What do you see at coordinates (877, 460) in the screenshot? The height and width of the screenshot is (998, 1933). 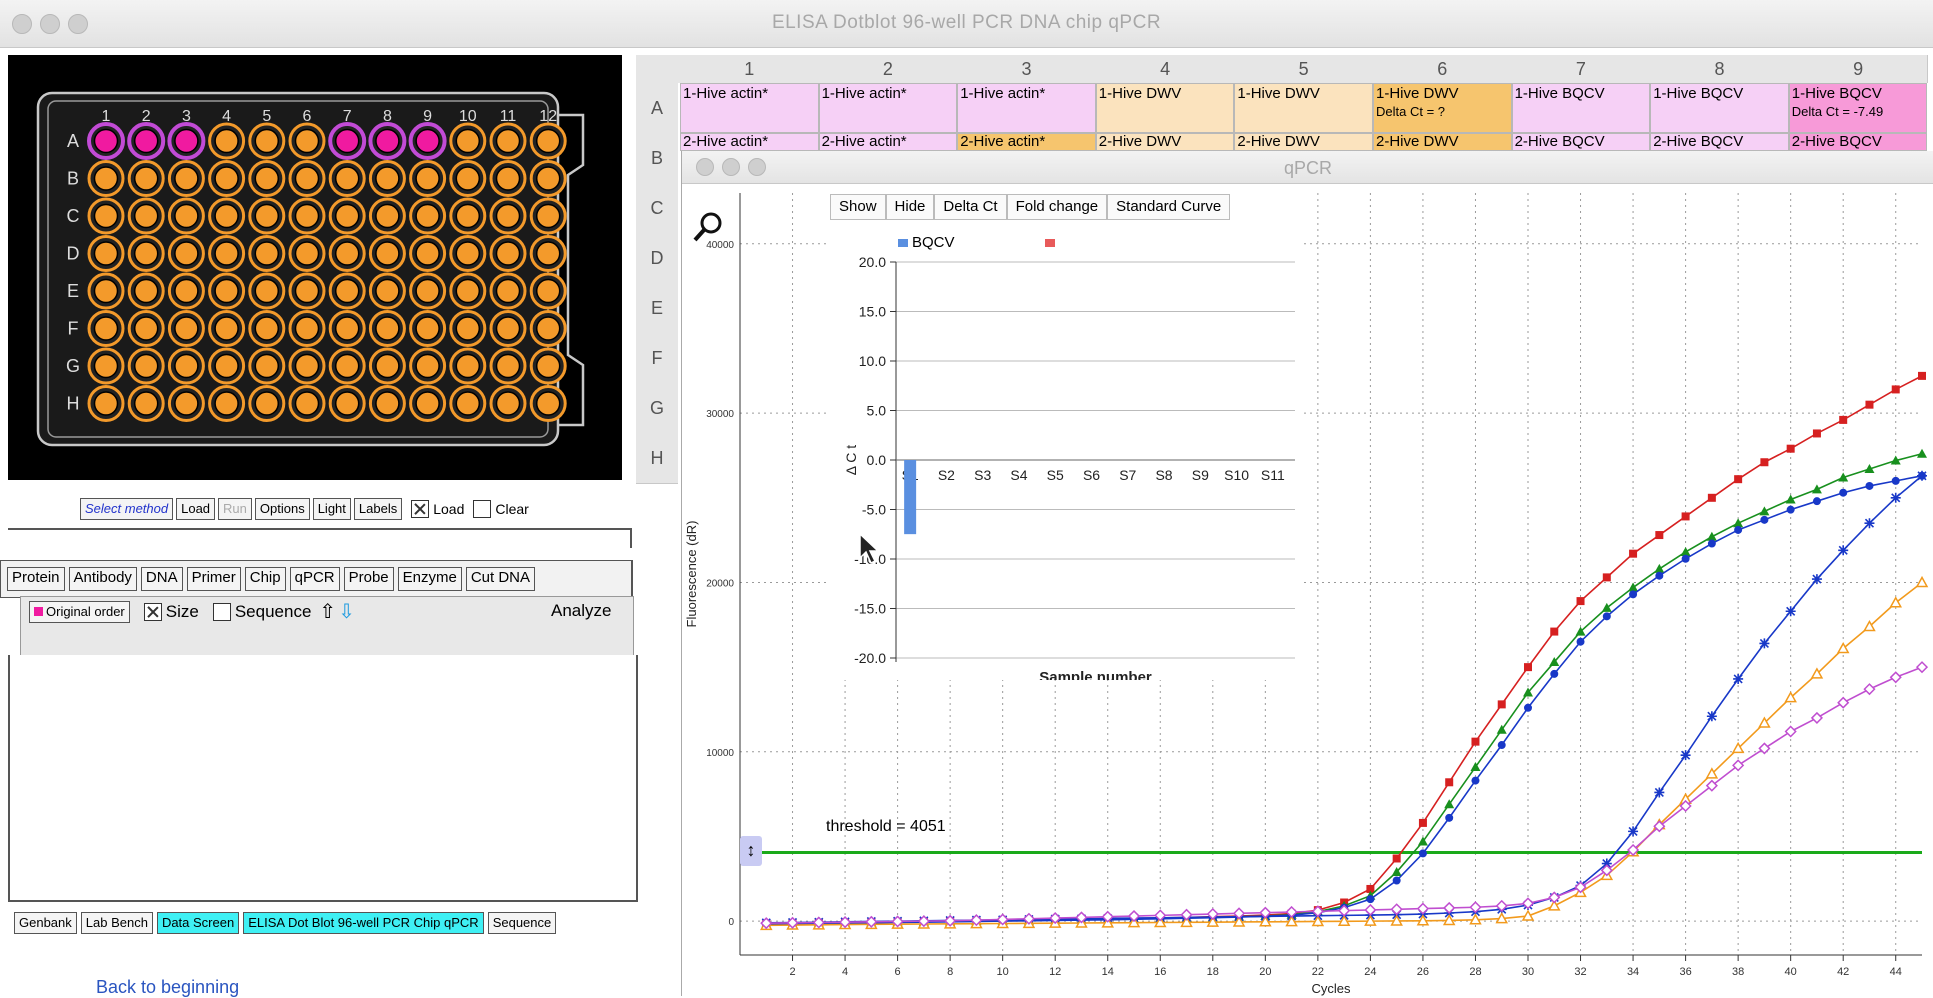 I see `inset-y-tick-label: 0.0` at bounding box center [877, 460].